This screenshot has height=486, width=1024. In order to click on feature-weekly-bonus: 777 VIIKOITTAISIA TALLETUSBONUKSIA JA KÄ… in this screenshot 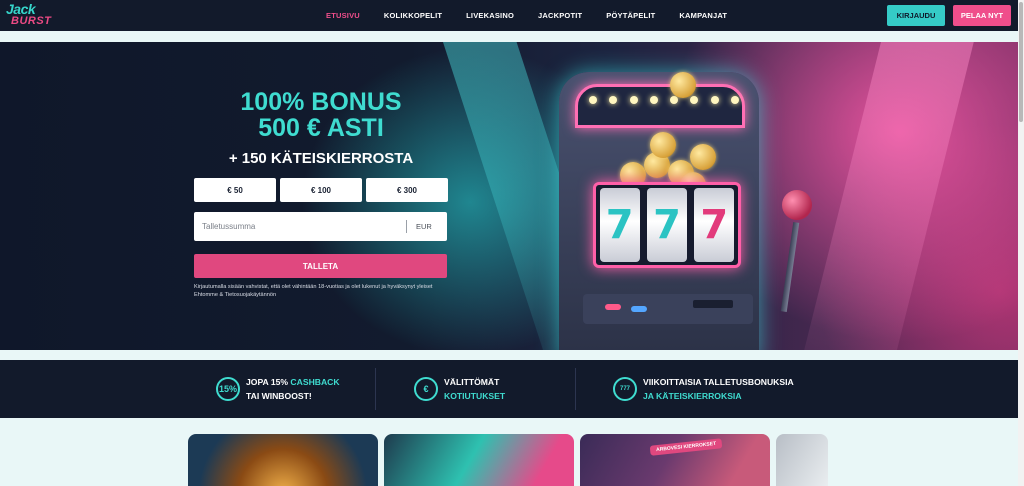, I will do `click(703, 389)`.